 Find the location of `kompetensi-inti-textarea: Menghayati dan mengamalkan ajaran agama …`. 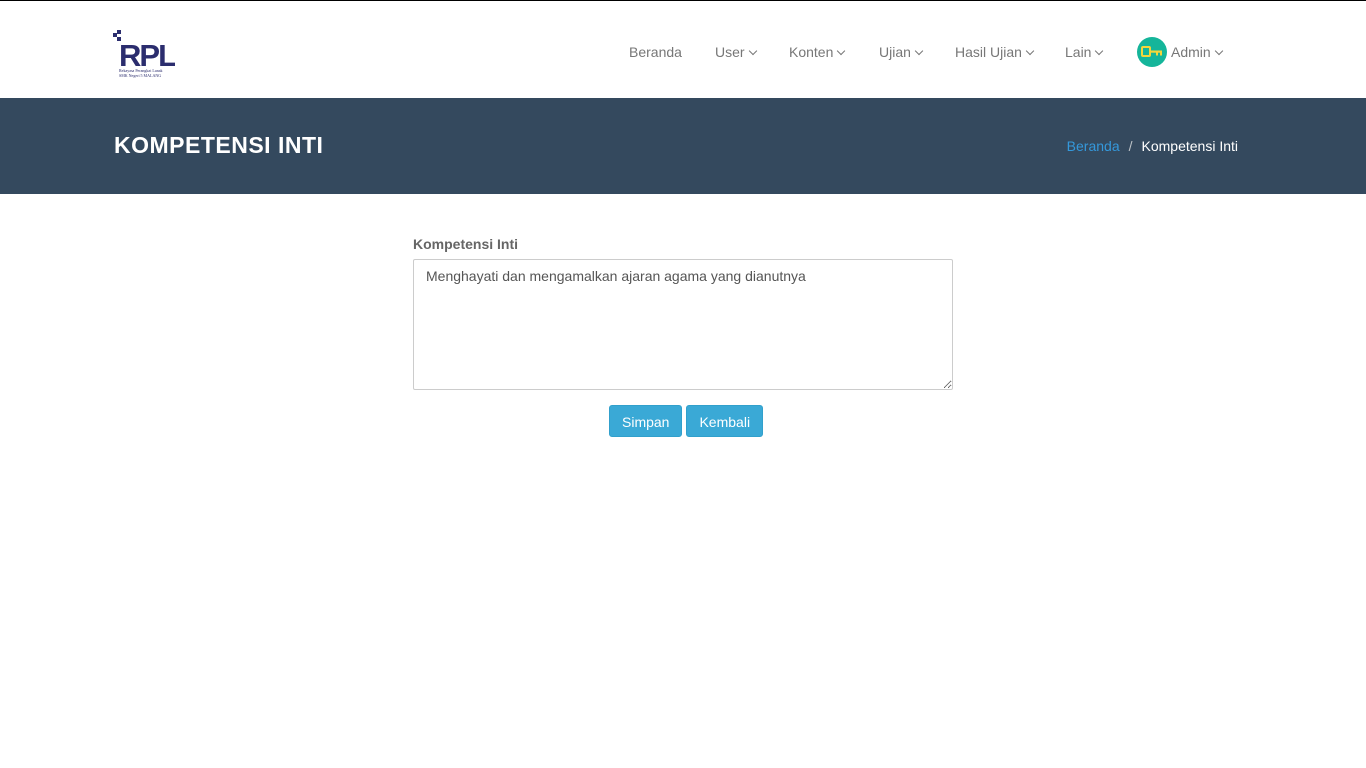

kompetensi-inti-textarea: Menghayati dan mengamalkan ajaran agama … is located at coordinates (683, 324).